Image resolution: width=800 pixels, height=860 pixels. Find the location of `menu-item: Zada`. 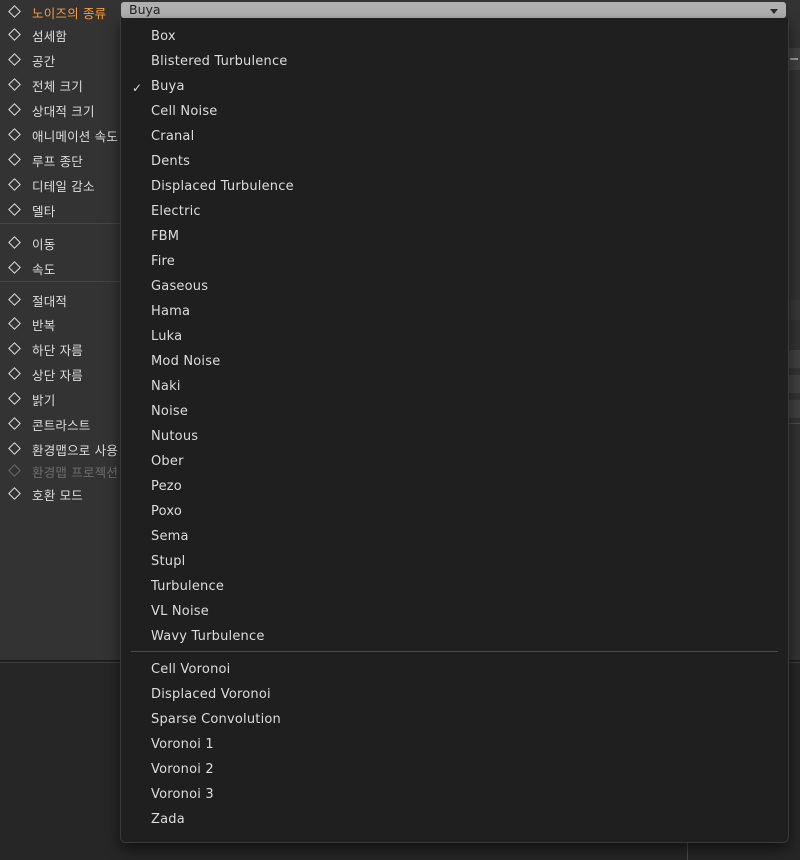

menu-item: Zada is located at coordinates (454, 820).